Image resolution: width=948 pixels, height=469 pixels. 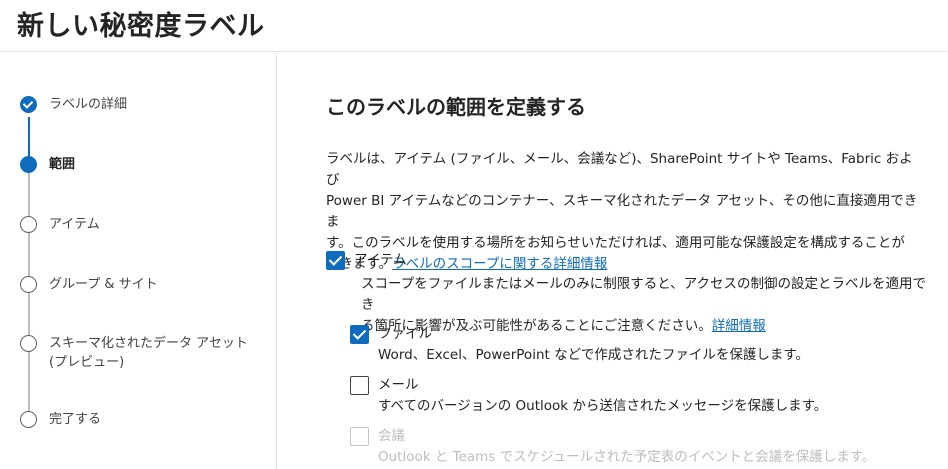 I want to click on step-current-dot-icon, so click(x=28, y=164).